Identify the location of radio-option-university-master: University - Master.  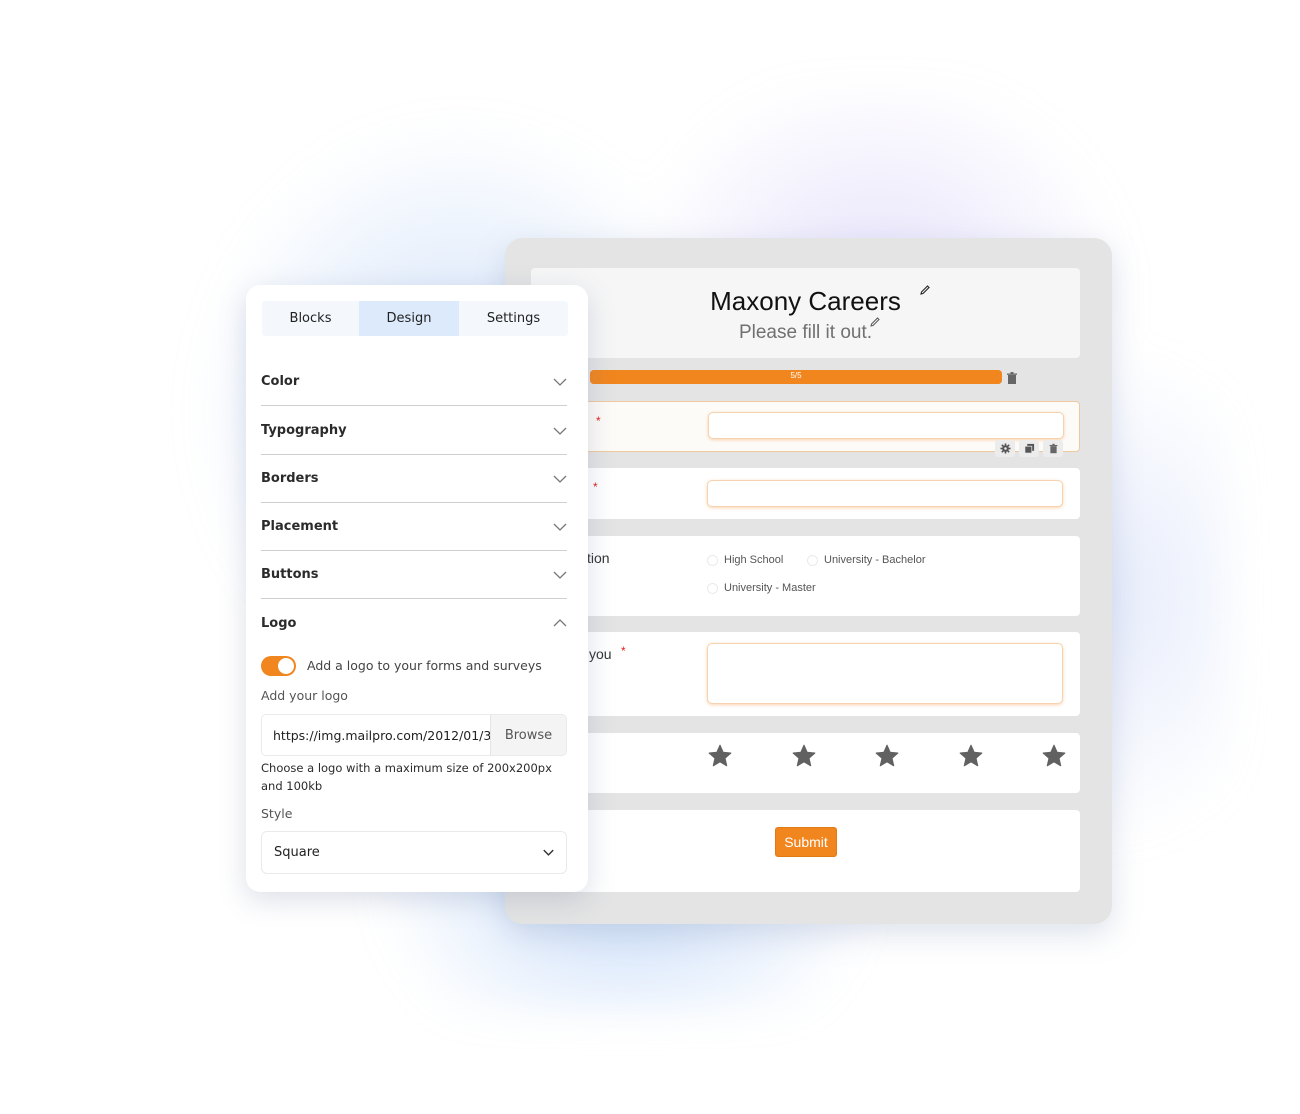
(761, 588).